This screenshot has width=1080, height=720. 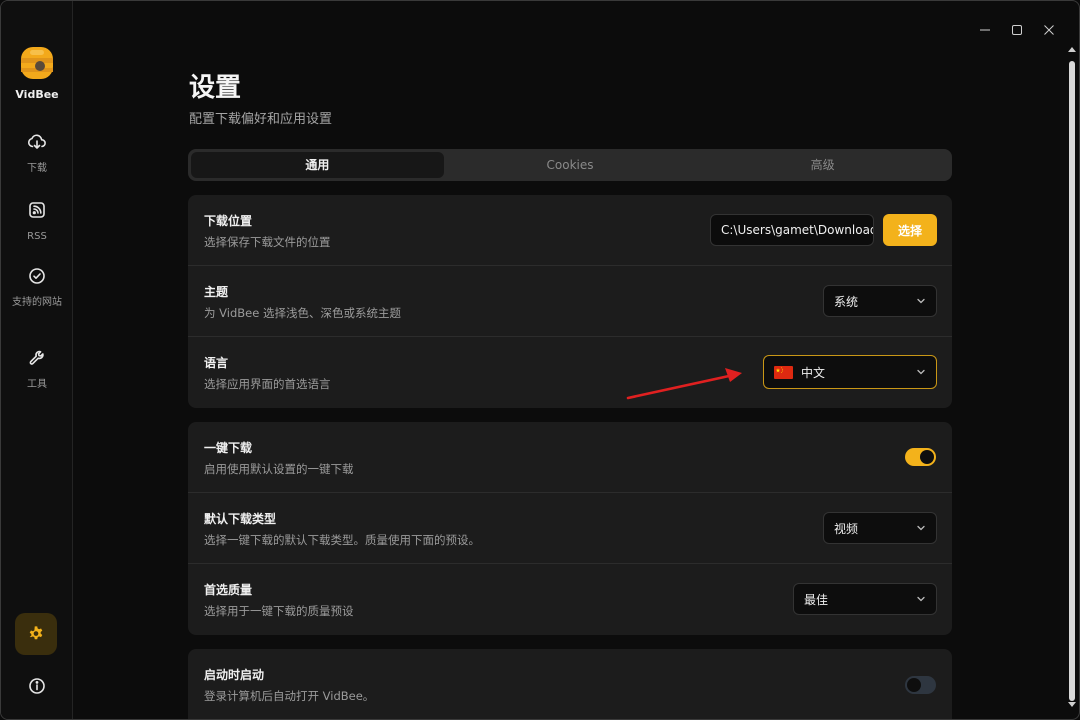 What do you see at coordinates (37, 63) in the screenshot?
I see `vidbee-logo-icon` at bounding box center [37, 63].